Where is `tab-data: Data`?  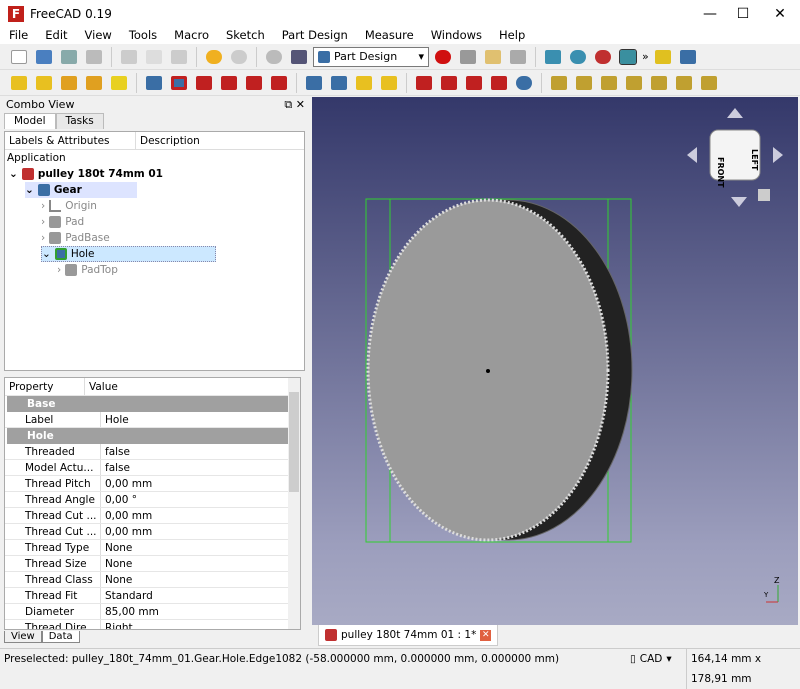
tab-data: Data is located at coordinates (60, 637).